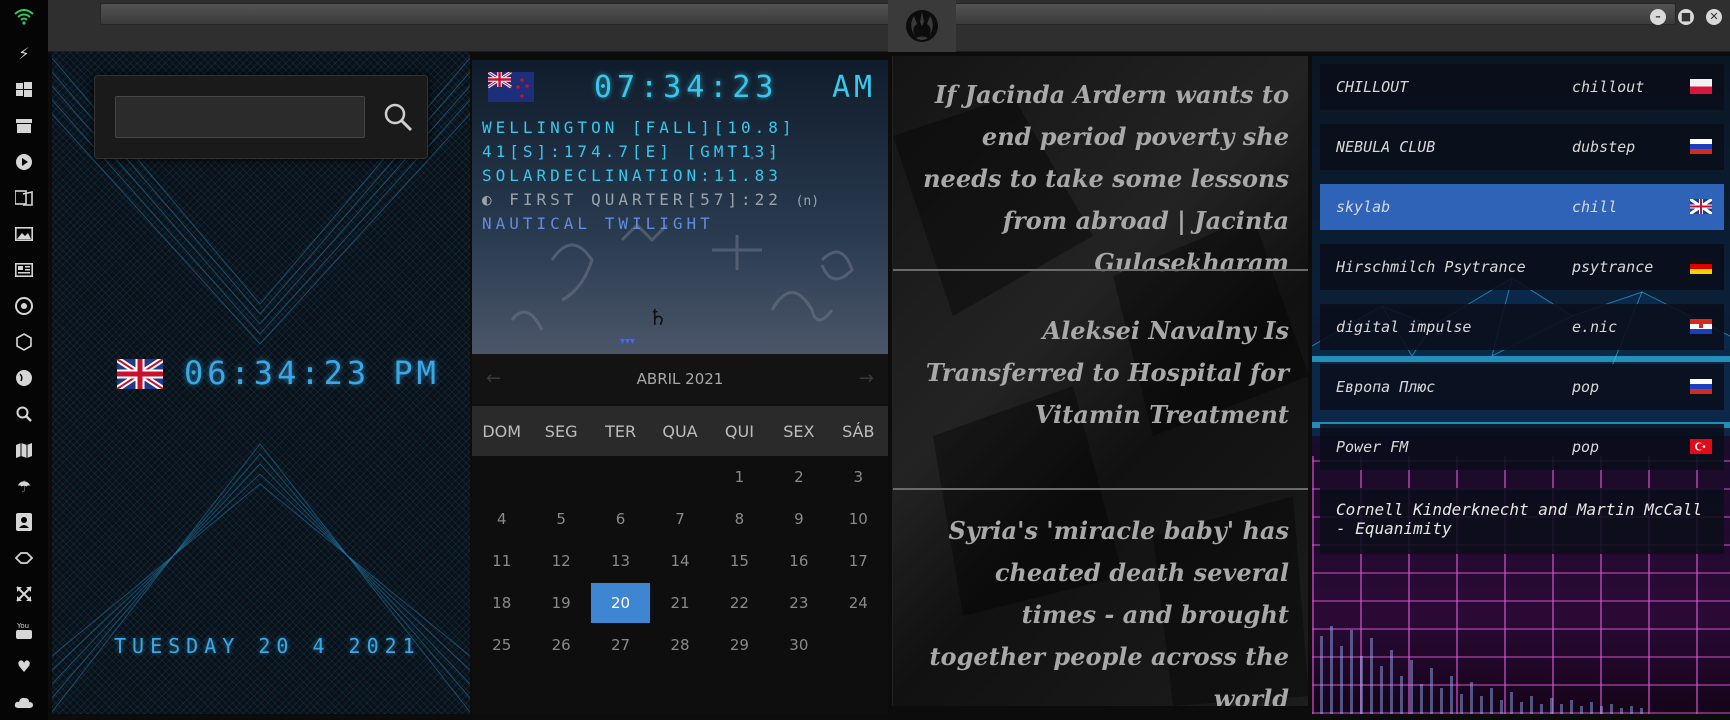 This screenshot has height=720, width=1730. Describe the element at coordinates (560, 561) in the screenshot. I see `calendar-day: 12` at that location.